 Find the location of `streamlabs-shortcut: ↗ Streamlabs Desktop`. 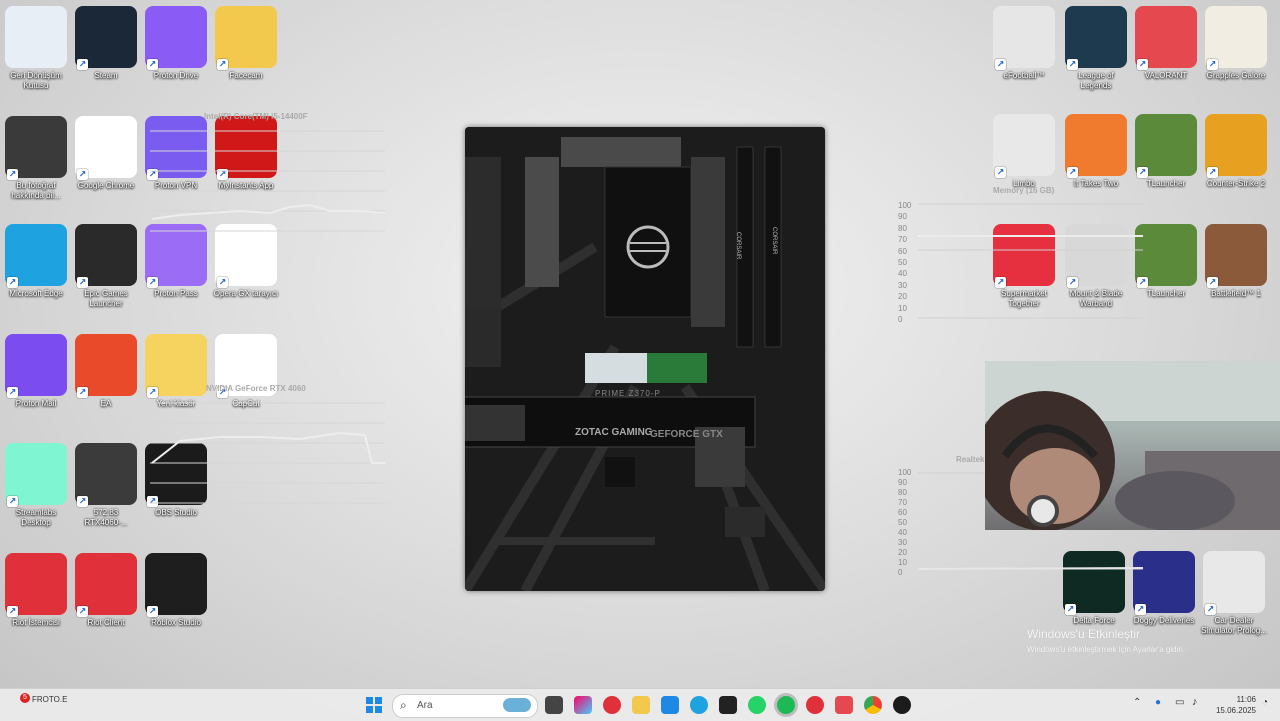

streamlabs-shortcut: ↗ Streamlabs Desktop is located at coordinates (36, 485).